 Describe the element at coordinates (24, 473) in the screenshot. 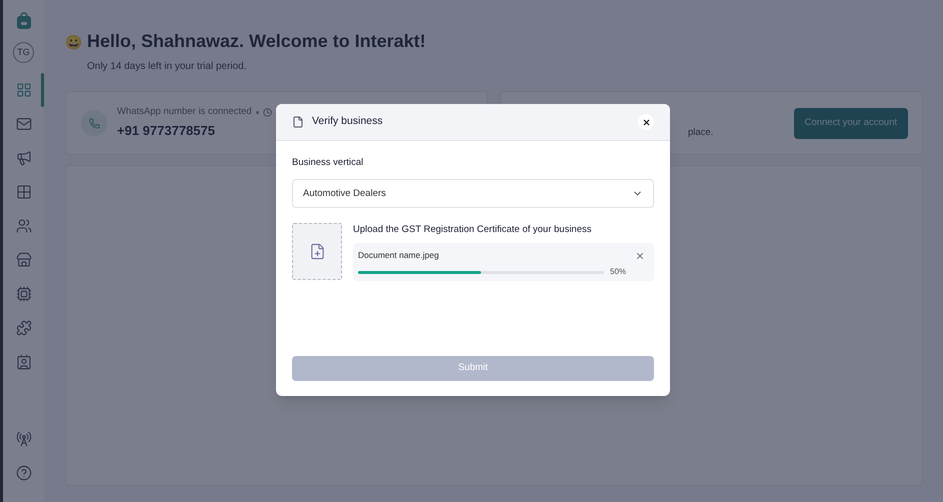

I see `help-icon` at that location.